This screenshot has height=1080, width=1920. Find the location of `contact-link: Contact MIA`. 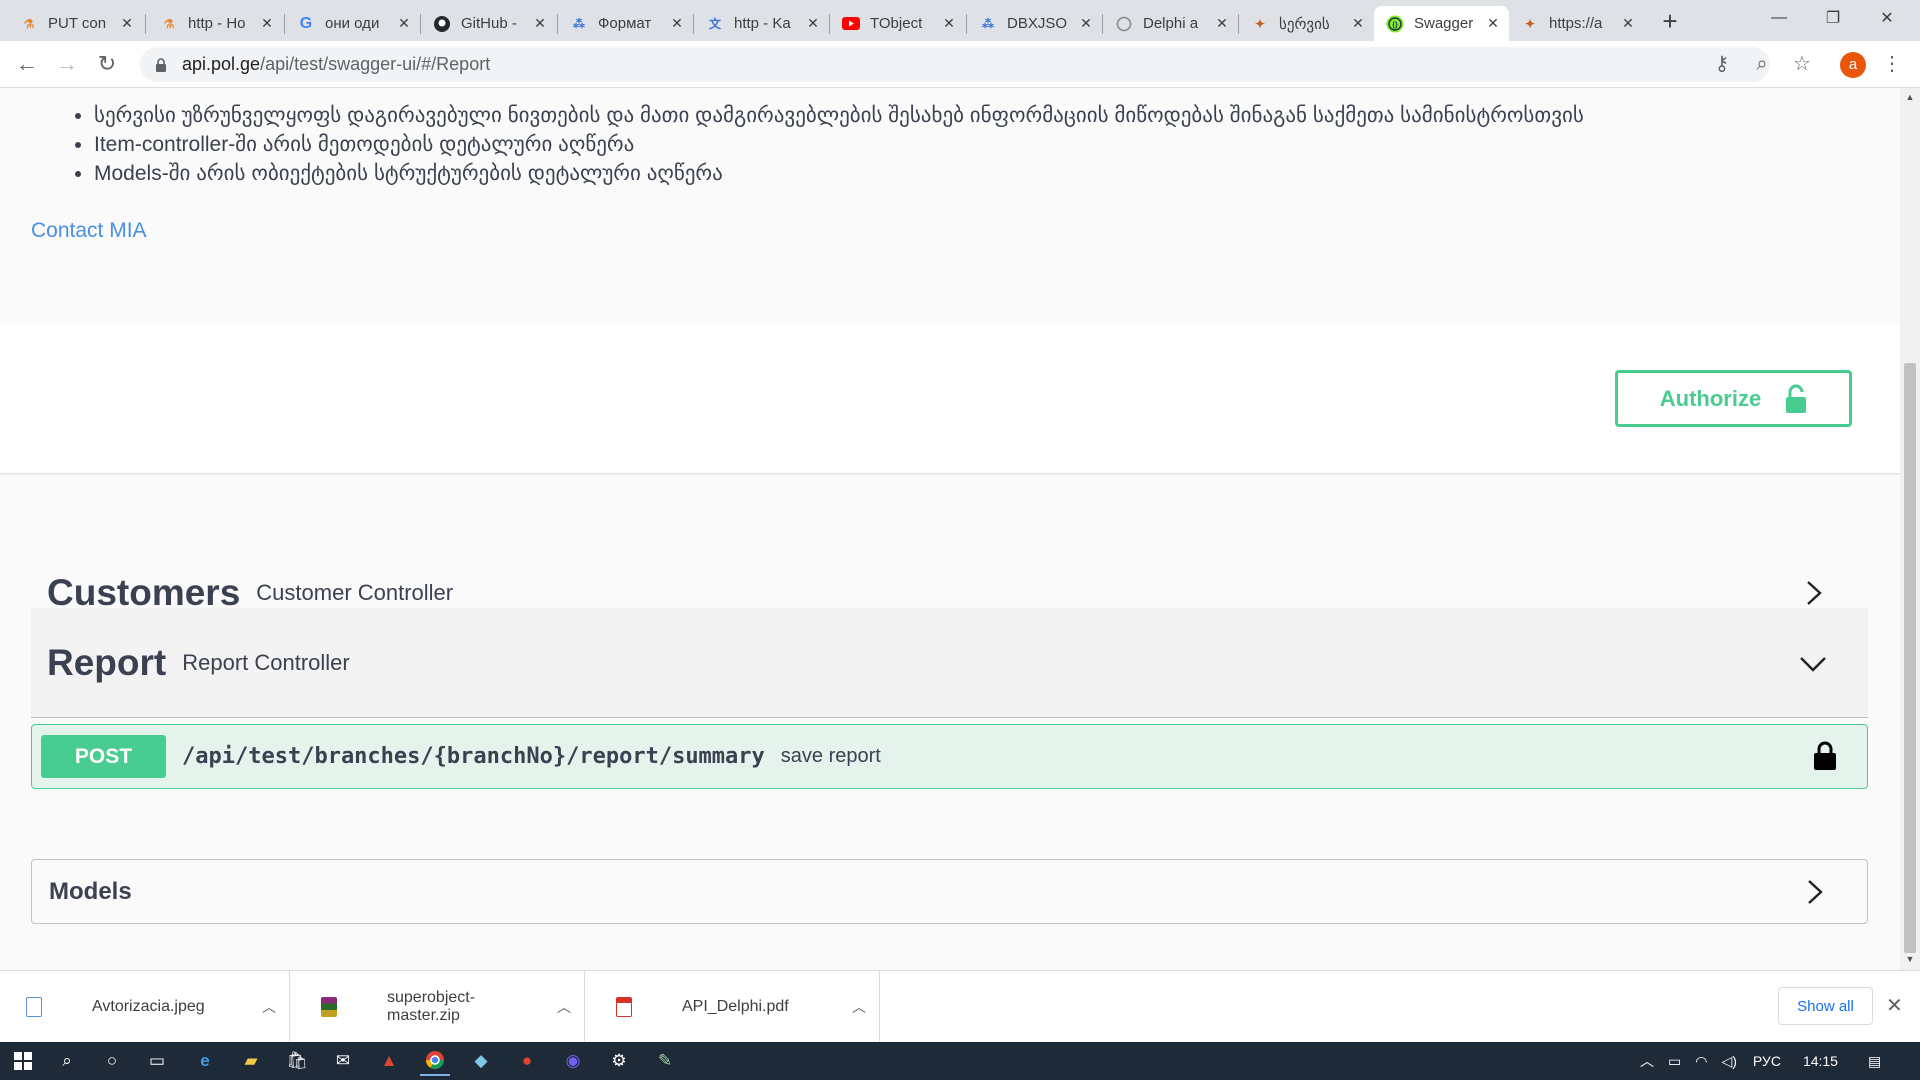

contact-link: Contact MIA is located at coordinates (89, 231).